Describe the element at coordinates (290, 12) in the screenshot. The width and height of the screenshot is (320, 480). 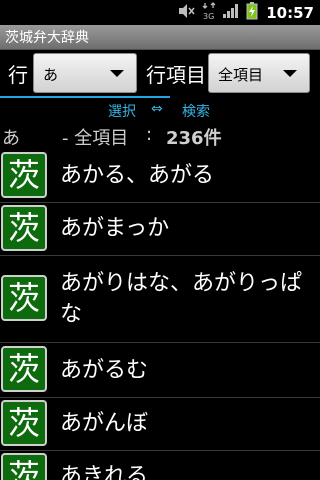
I see `clock: 10:57` at that location.